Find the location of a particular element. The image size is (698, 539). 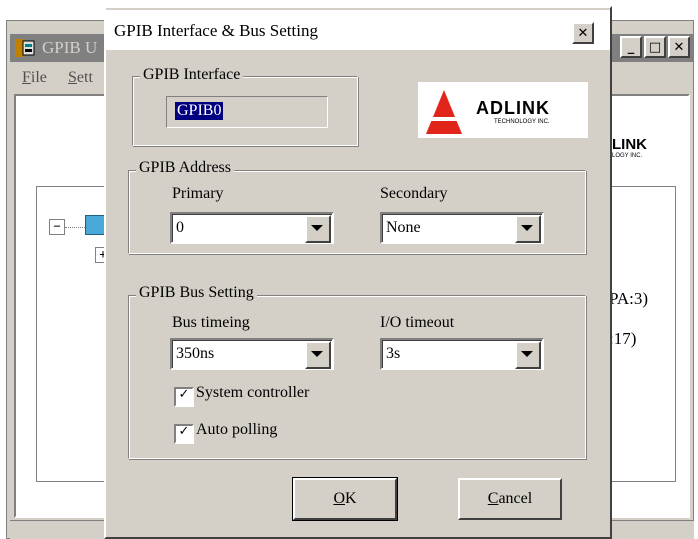

menu-file: File is located at coordinates (34, 78).